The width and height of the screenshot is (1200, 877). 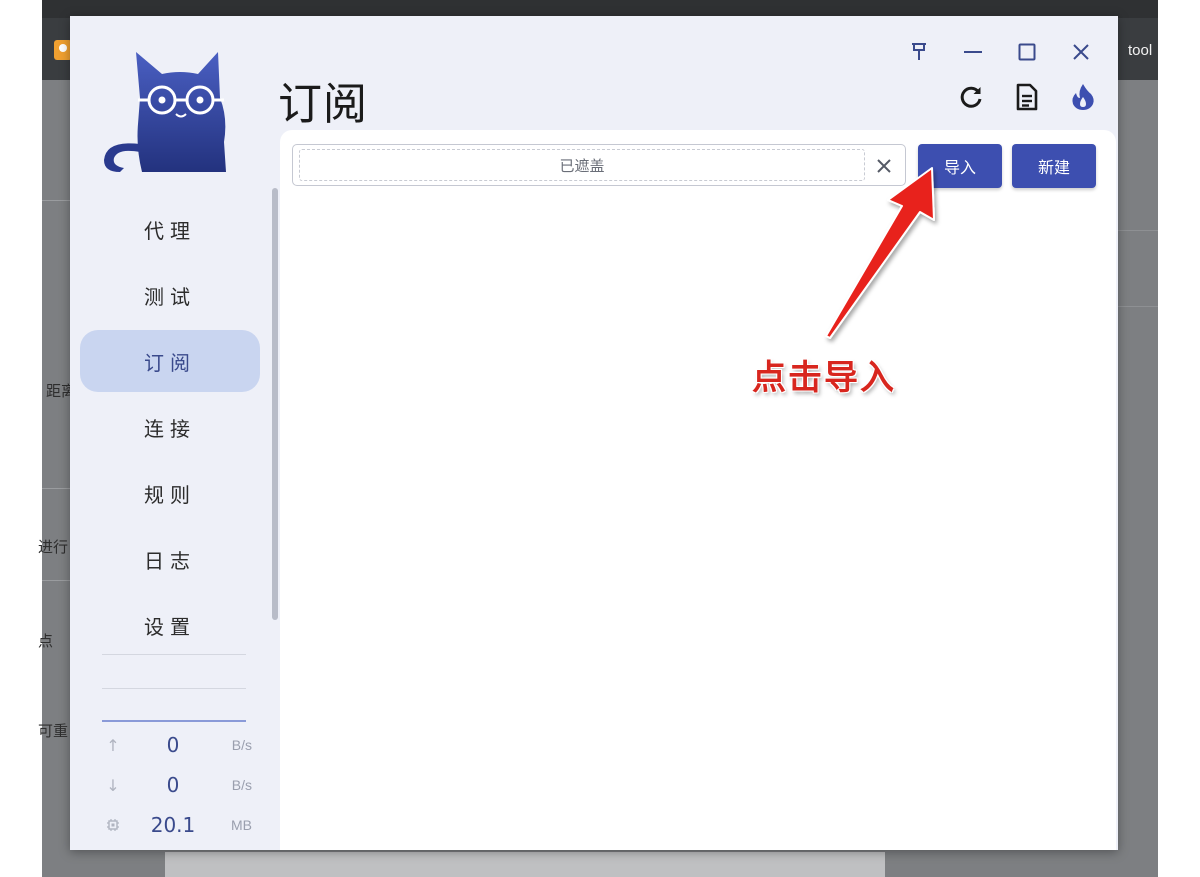 I want to click on sidebar-nav: 代理 测试 订阅 连接 规则 日志 设置, so click(x=170, y=429).